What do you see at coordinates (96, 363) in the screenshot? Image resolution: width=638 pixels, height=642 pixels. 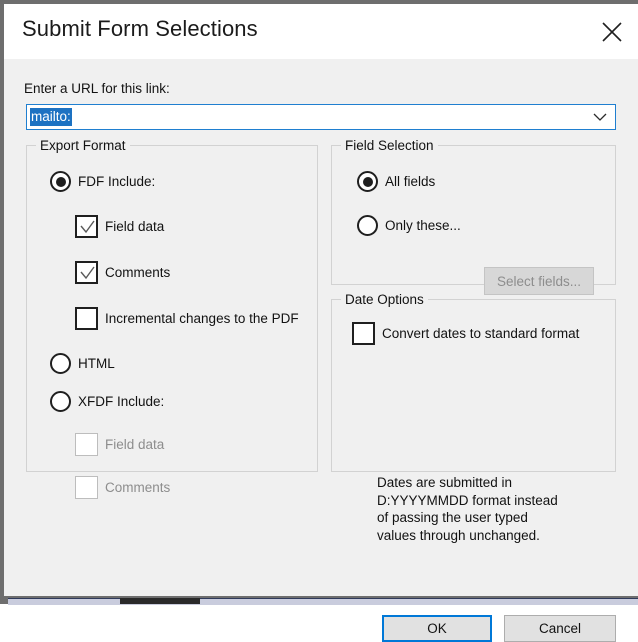 I see `radio-html-label: HTML` at bounding box center [96, 363].